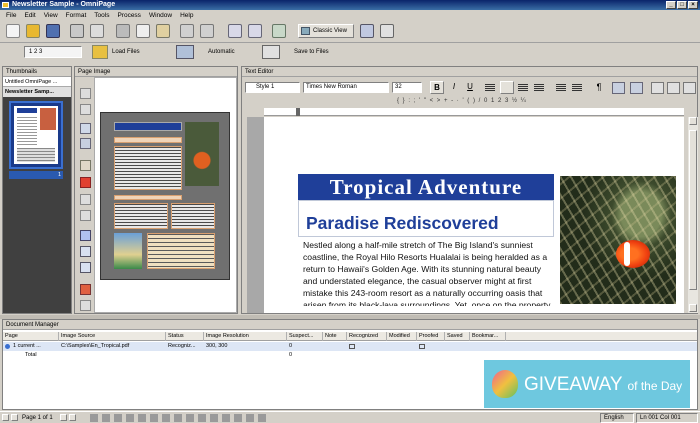 The width and height of the screenshot is (700, 423). What do you see at coordinates (29, 15) in the screenshot?
I see `menu-edit: Edit` at bounding box center [29, 15].